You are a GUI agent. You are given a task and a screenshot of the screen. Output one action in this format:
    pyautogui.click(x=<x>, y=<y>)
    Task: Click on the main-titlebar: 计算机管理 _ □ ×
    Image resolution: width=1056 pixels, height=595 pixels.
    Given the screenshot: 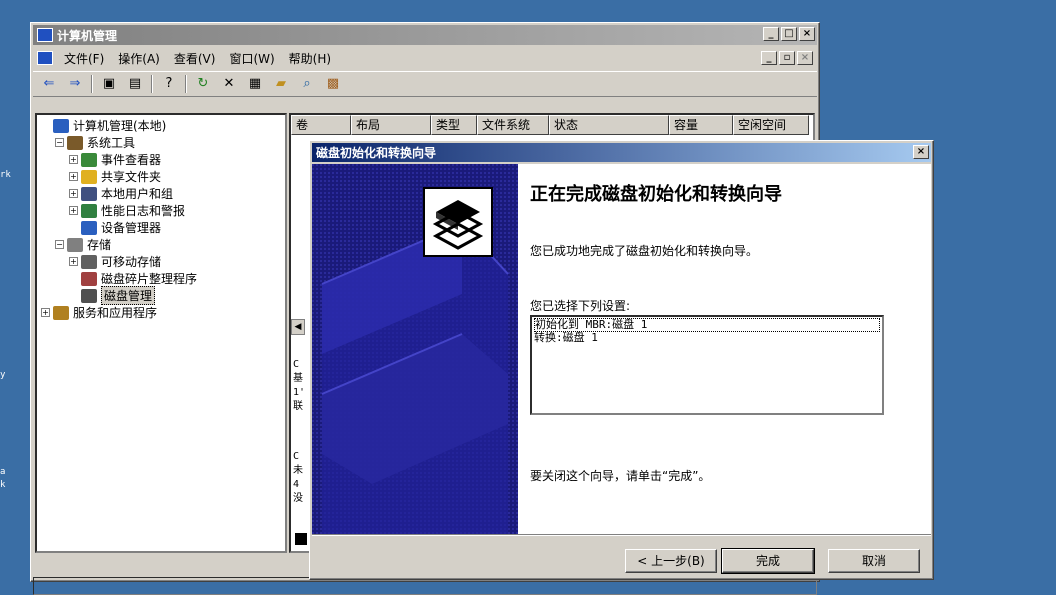 What is the action you would take?
    pyautogui.click(x=425, y=35)
    